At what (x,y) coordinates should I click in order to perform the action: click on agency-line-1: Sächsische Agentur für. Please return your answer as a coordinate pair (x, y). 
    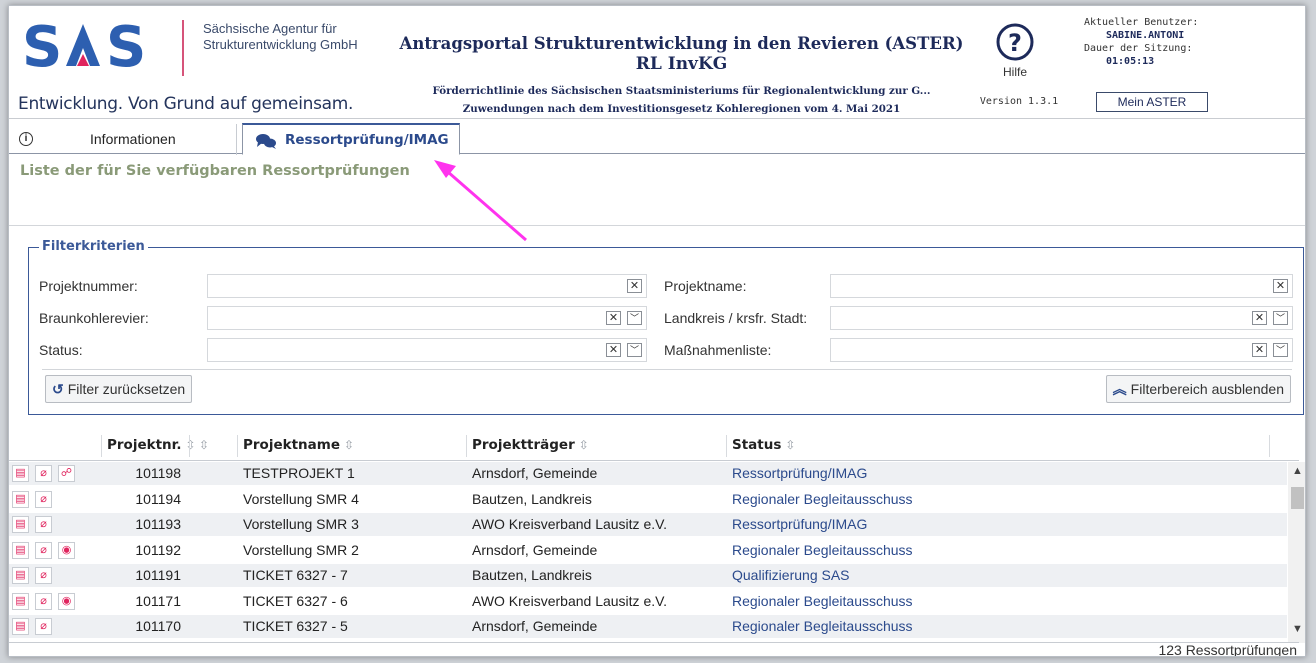
    Looking at the image, I should click on (270, 28).